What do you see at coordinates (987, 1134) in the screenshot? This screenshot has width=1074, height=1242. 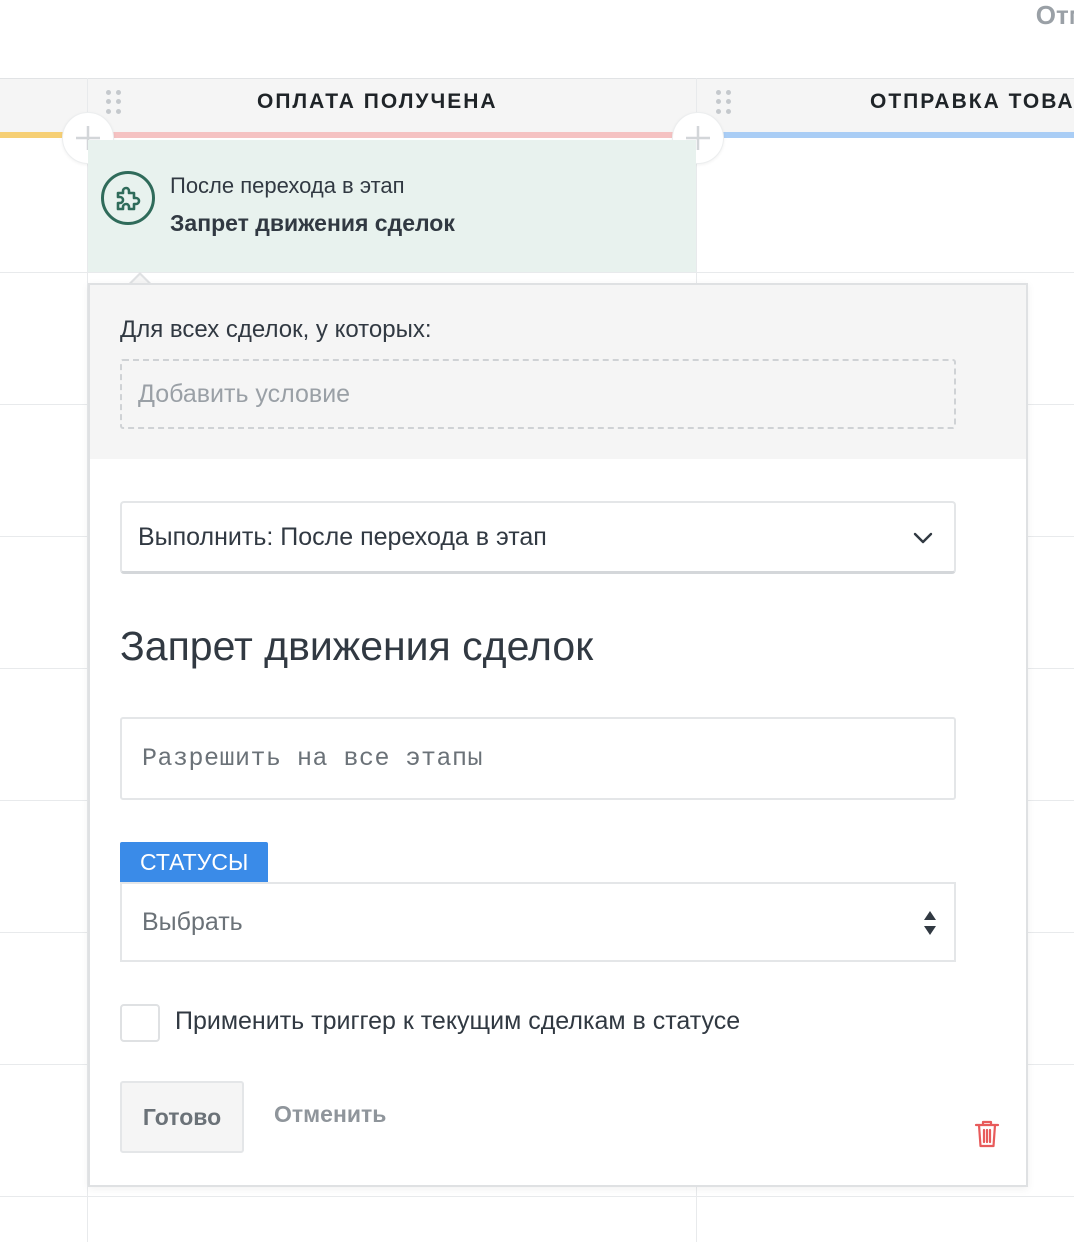 I see `trash-icon` at bounding box center [987, 1134].